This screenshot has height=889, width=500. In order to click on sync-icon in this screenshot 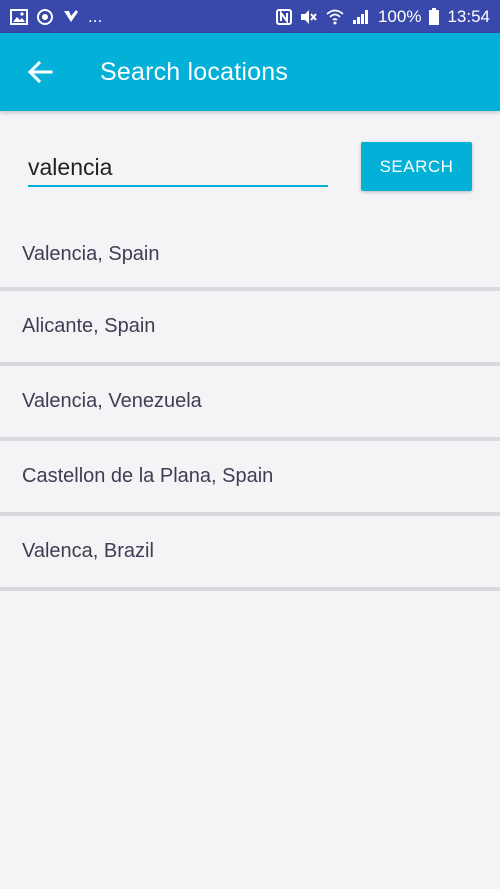, I will do `click(45, 17)`.